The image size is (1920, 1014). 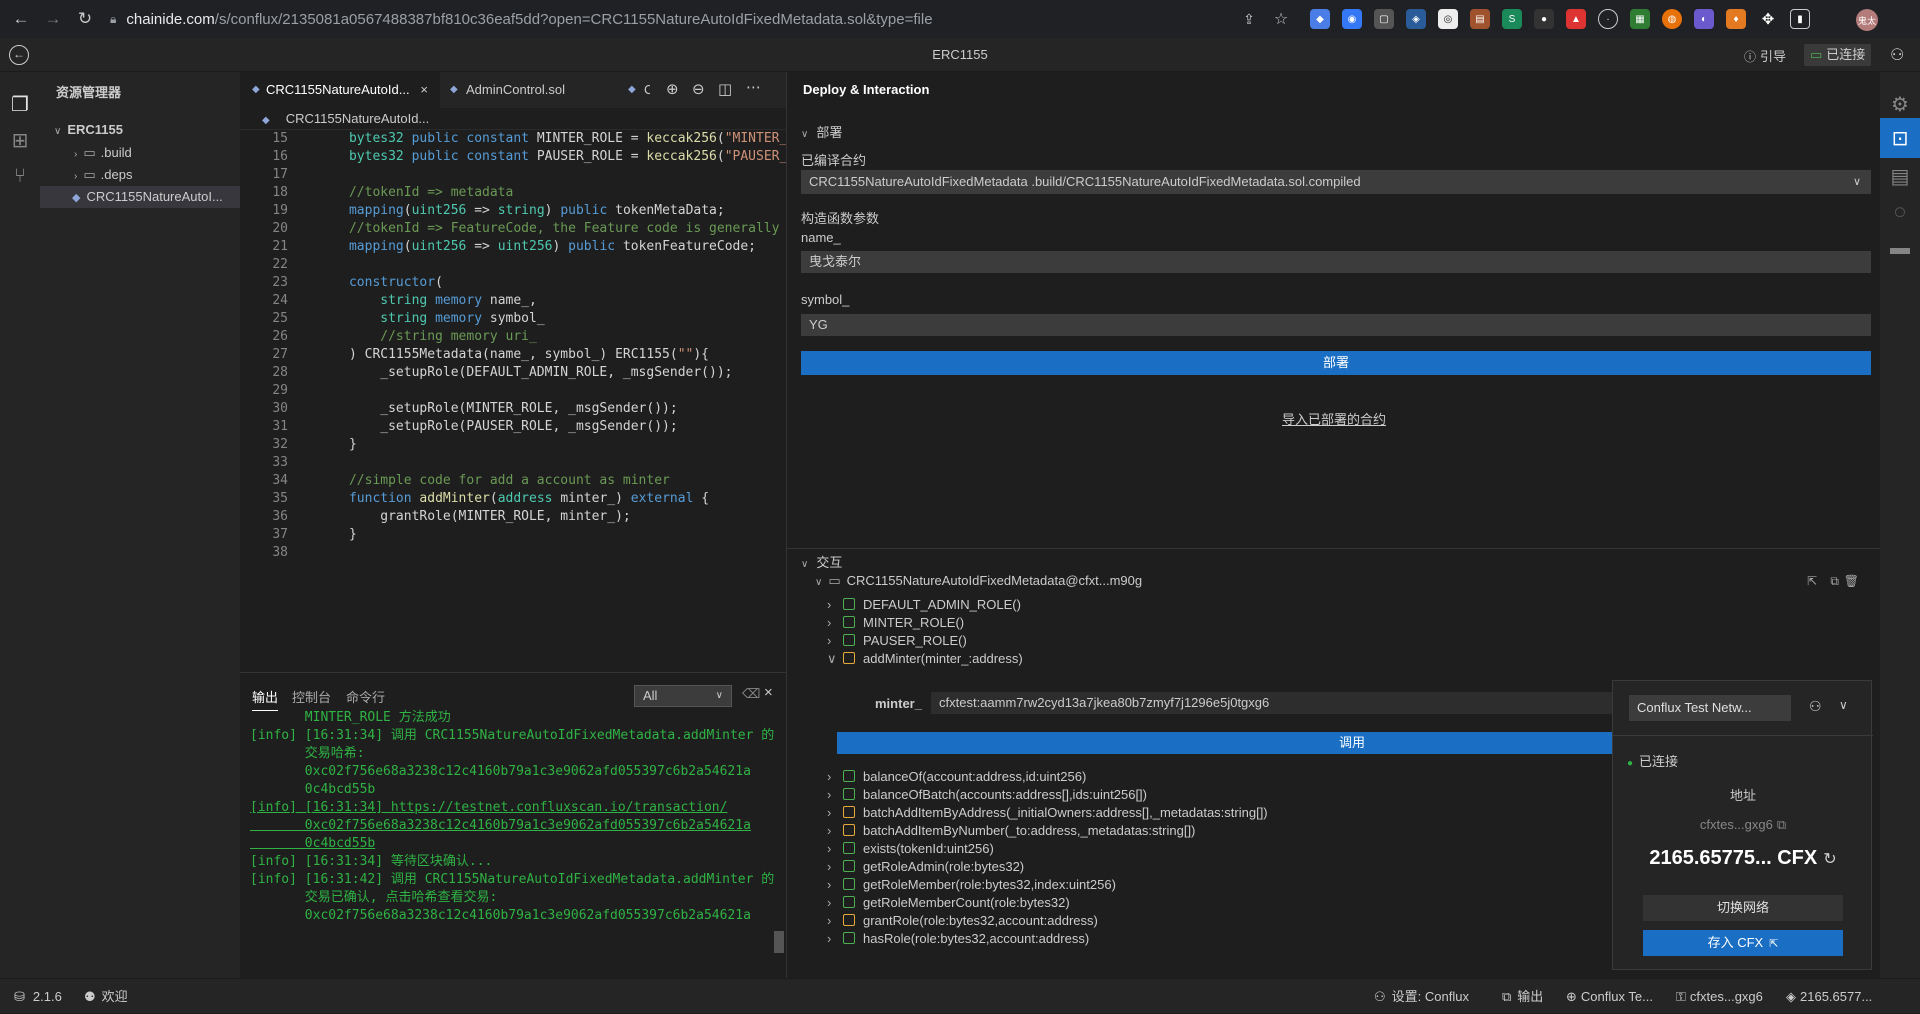 What do you see at coordinates (924, 605) in the screenshot?
I see `contract-function-row: › DEFAULT_ADMIN_ROLE()` at bounding box center [924, 605].